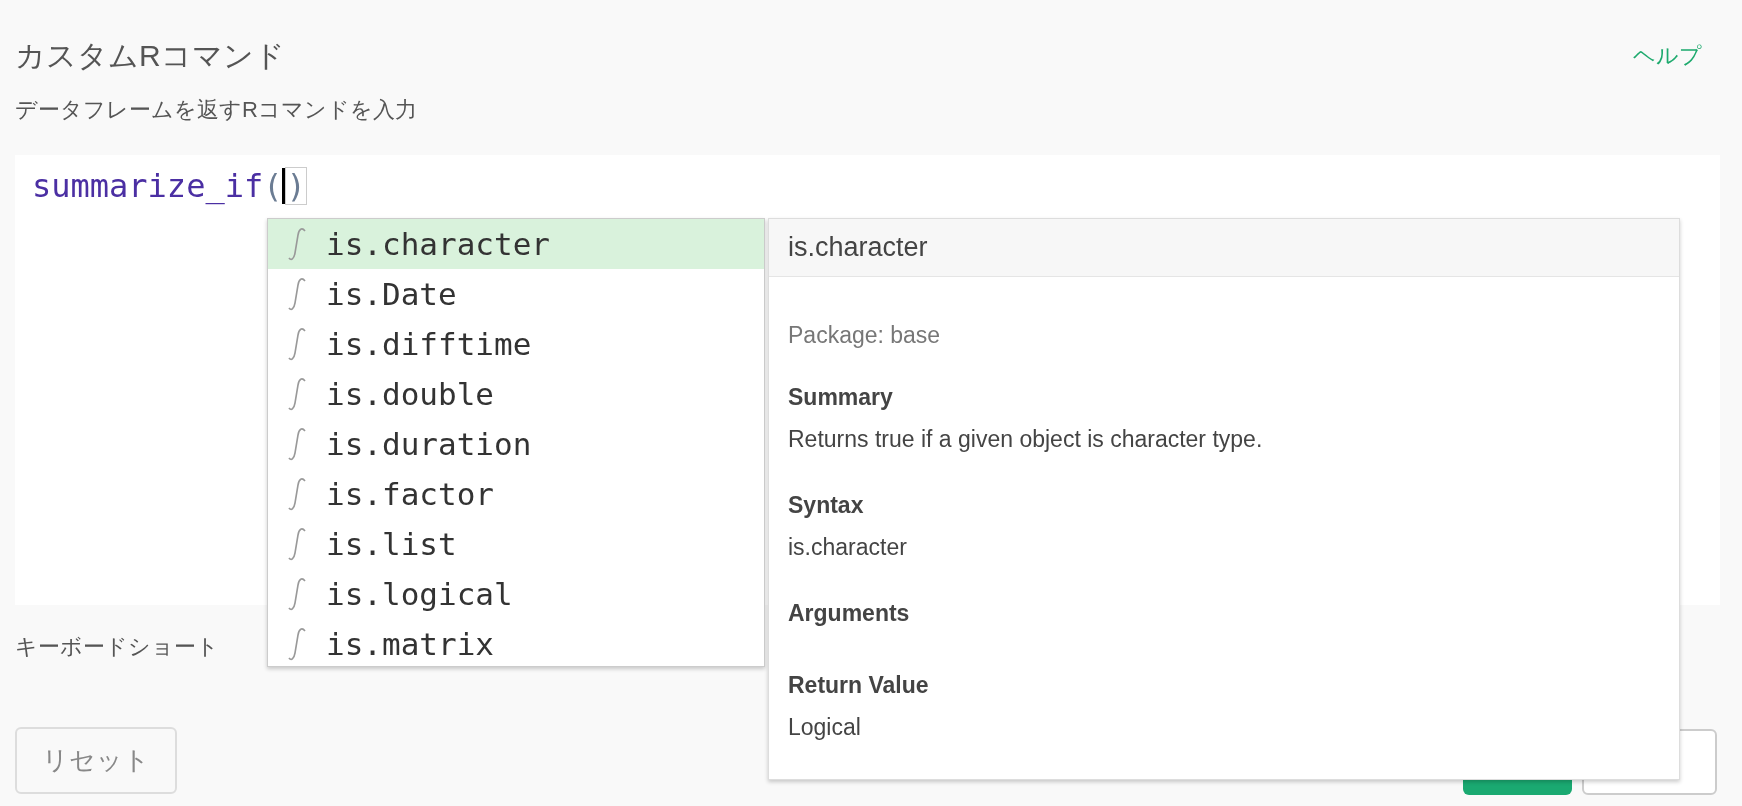  I want to click on doc-section-body: is.character, so click(848, 547).